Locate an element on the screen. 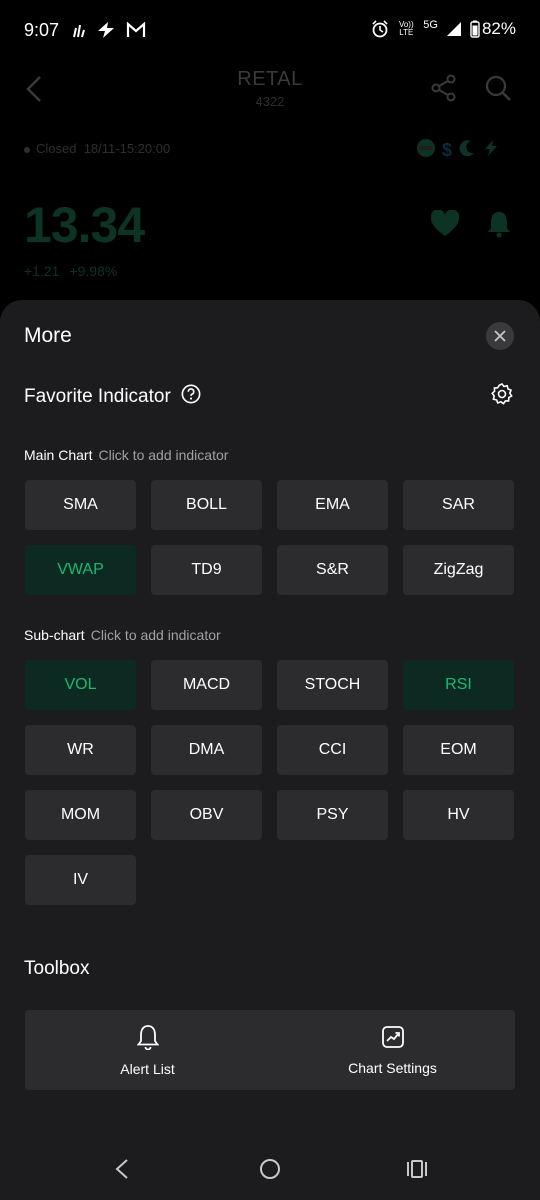 The image size is (540, 1200). alert-bell-icon is located at coordinates (499, 226).